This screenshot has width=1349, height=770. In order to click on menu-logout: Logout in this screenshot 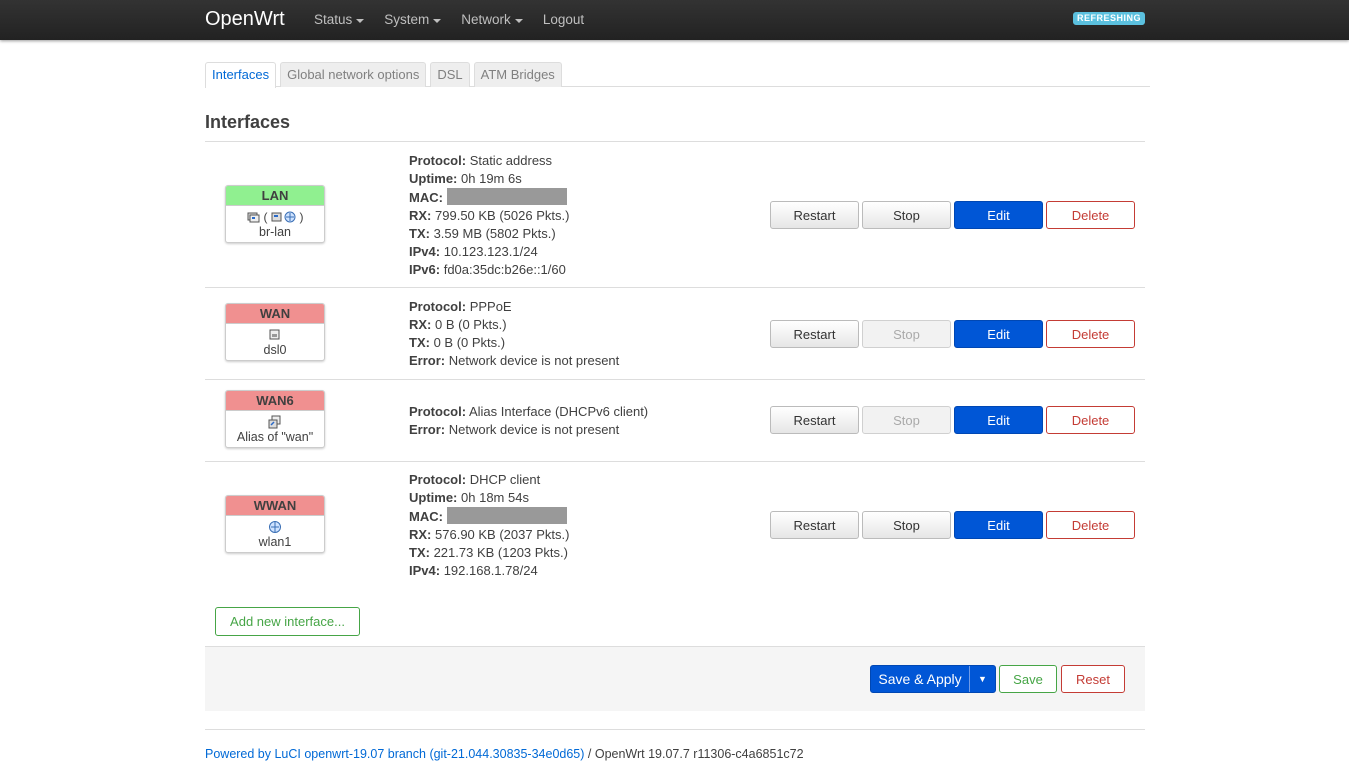, I will do `click(563, 20)`.